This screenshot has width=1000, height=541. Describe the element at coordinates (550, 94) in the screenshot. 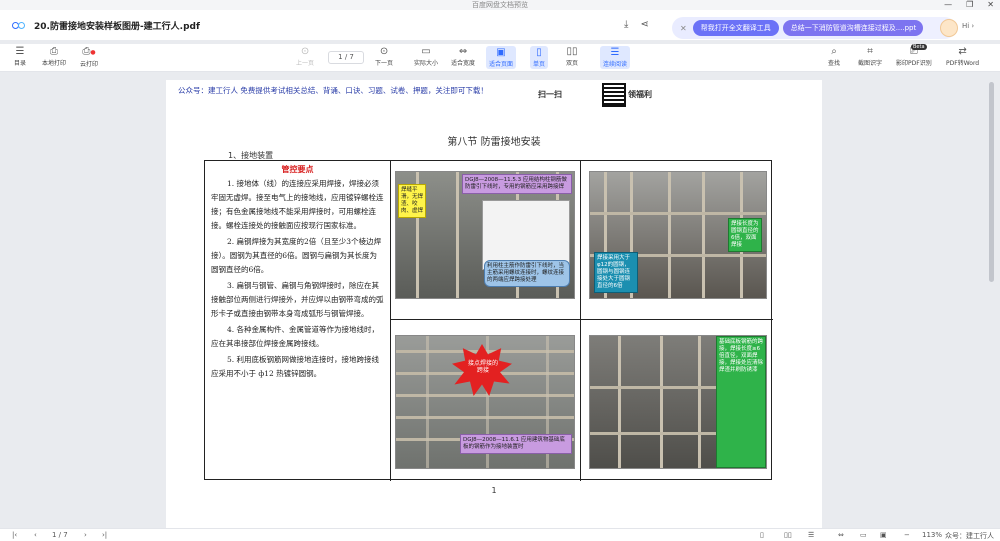

I see `scan-label: 扫一扫` at that location.